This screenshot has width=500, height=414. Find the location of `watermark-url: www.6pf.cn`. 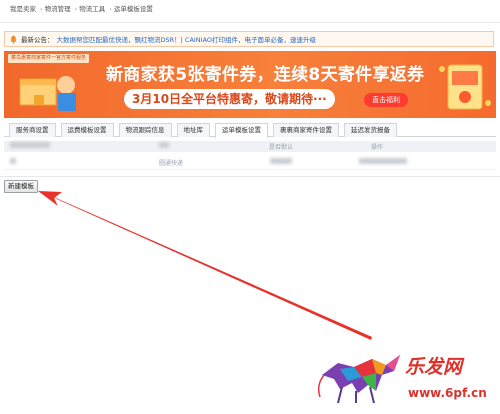

watermark-url: www.6pf.cn is located at coordinates (447, 393).